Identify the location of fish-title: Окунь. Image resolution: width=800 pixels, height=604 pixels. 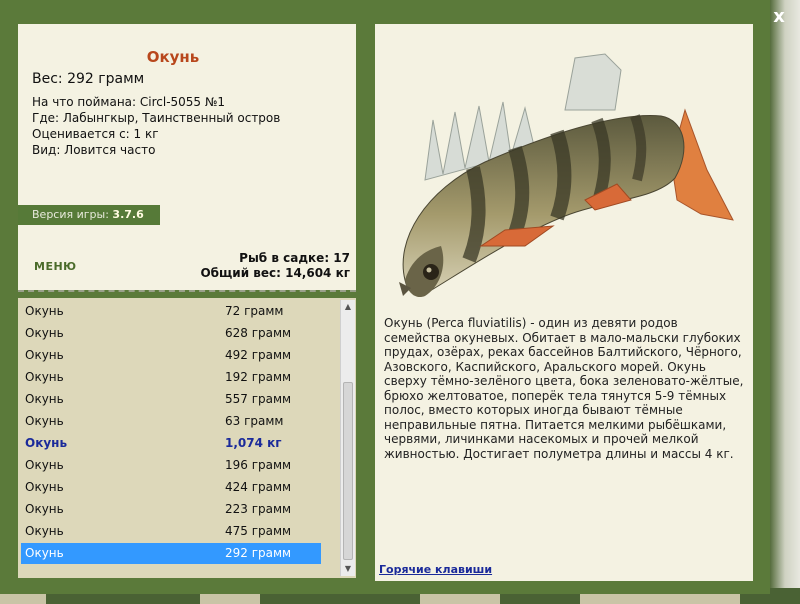
(173, 57).